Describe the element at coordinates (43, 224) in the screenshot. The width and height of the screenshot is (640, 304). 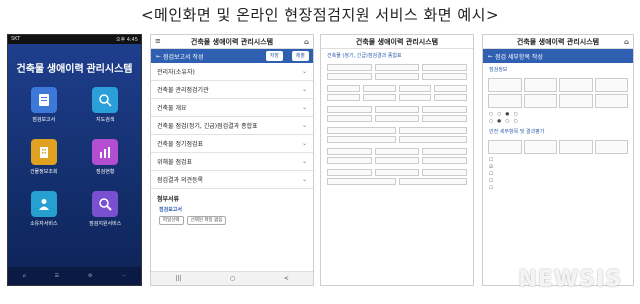
I see `tile-label: 소유자서비스` at that location.